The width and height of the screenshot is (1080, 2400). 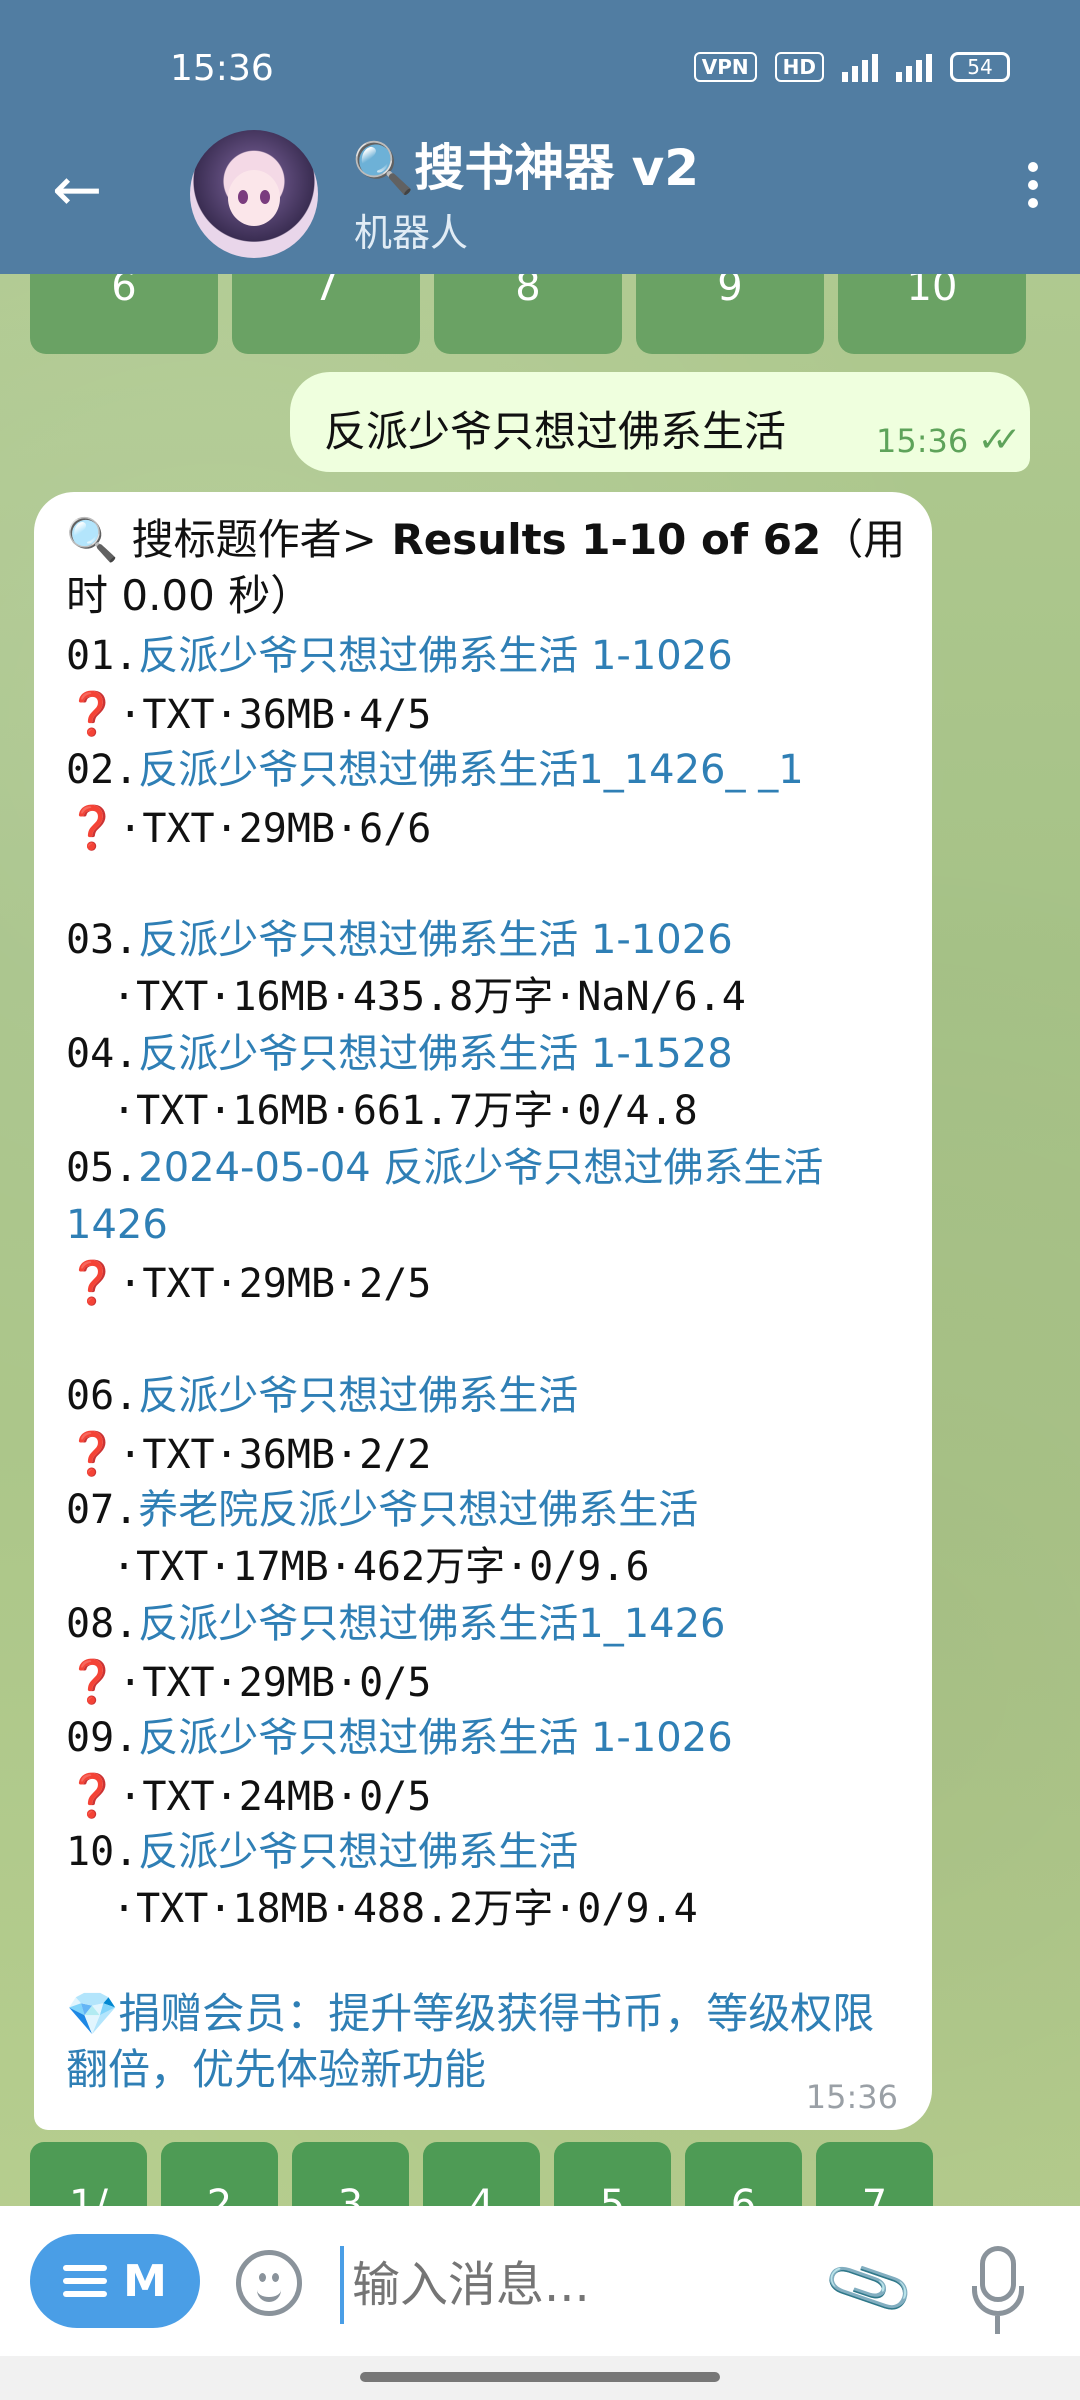 I want to click on result-meta: ·TXT·18MB·488.2万字·0/9.4, so click(x=405, y=1909).